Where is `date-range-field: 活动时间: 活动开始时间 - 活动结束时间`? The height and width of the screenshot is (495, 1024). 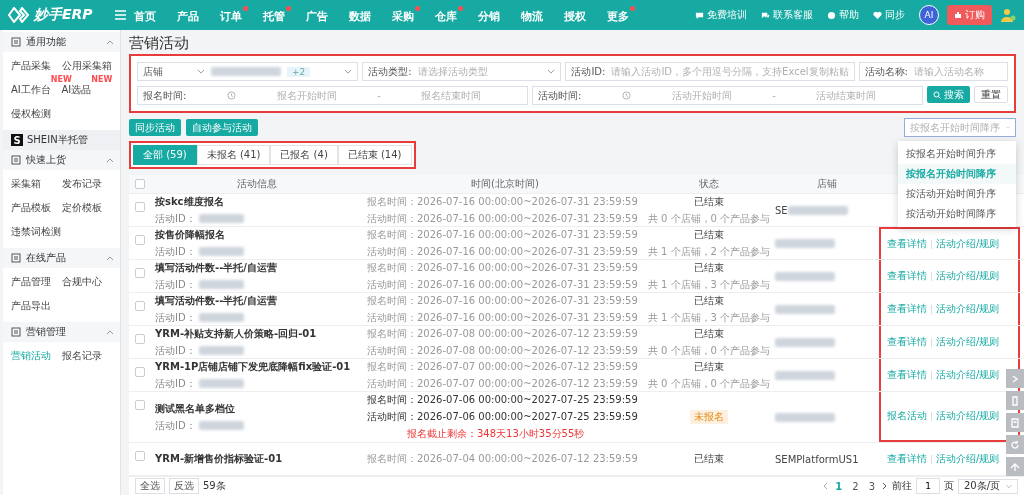 date-range-field: 活动时间: 活动开始时间 - 活动结束时间 is located at coordinates (727, 95).